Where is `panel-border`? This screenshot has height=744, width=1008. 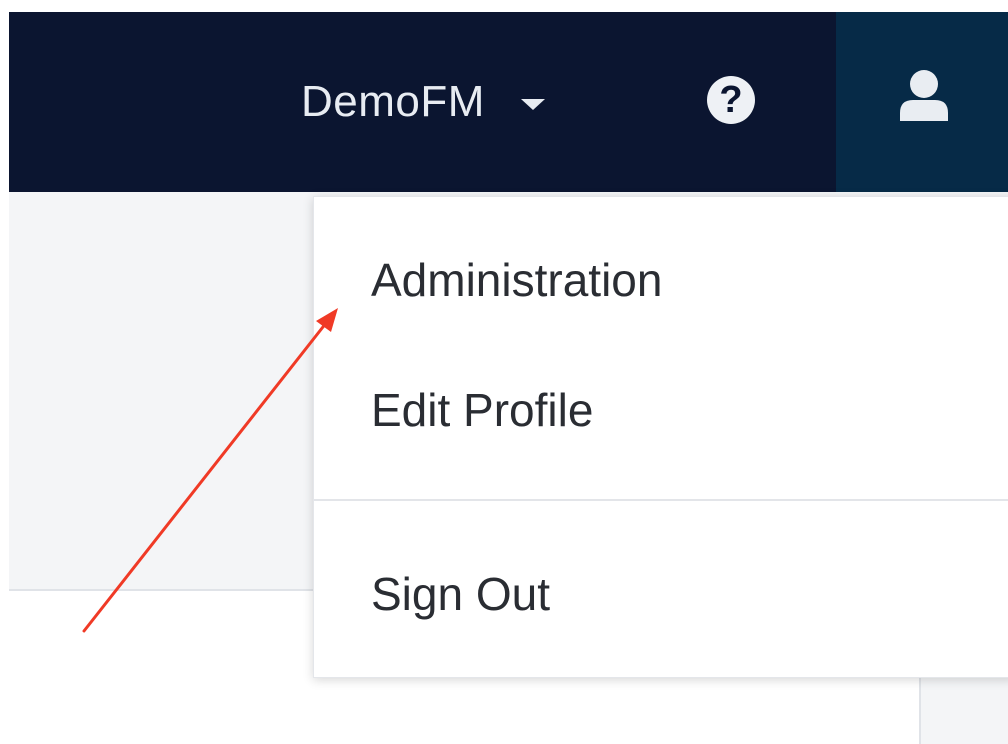
panel-border is located at coordinates (920, 710).